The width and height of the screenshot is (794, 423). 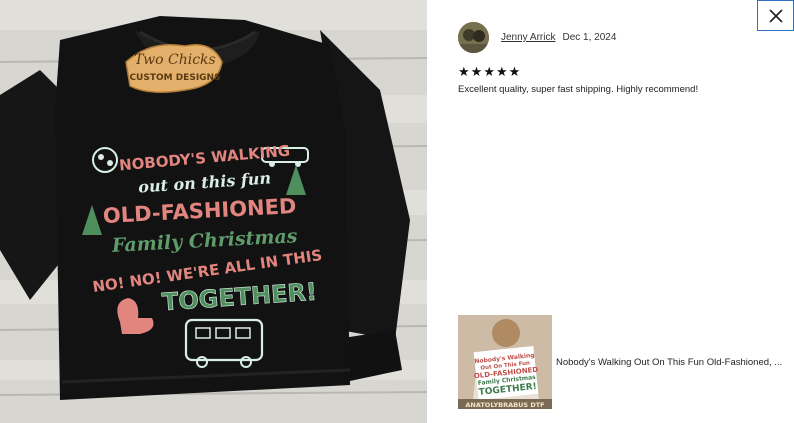 I want to click on avatar-photo, so click(x=473, y=37).